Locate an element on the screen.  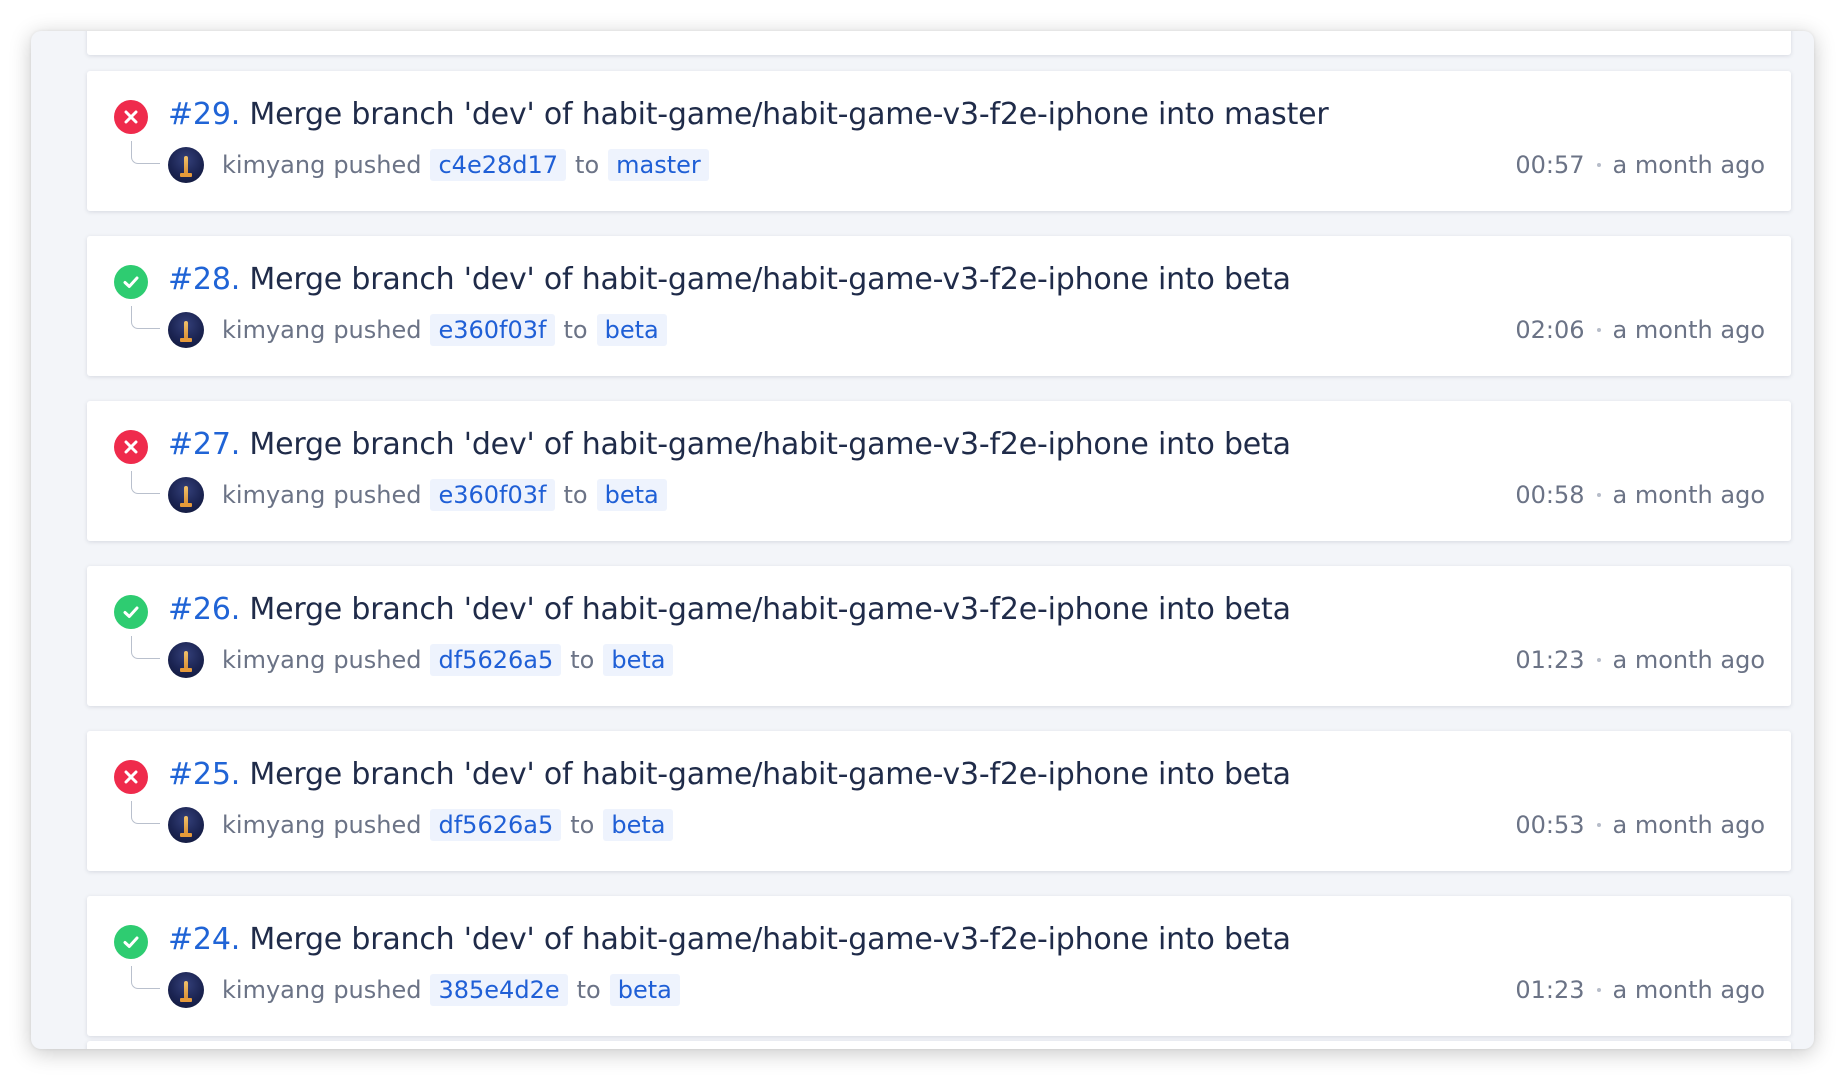
build-number: #25. is located at coordinates (204, 774).